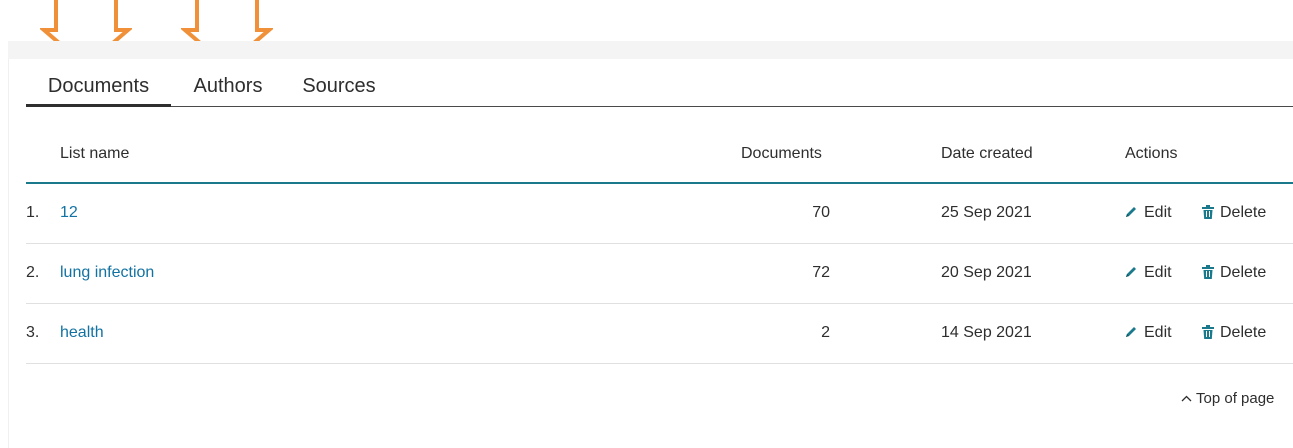  I want to click on header-actions: Actions, so click(1151, 153).